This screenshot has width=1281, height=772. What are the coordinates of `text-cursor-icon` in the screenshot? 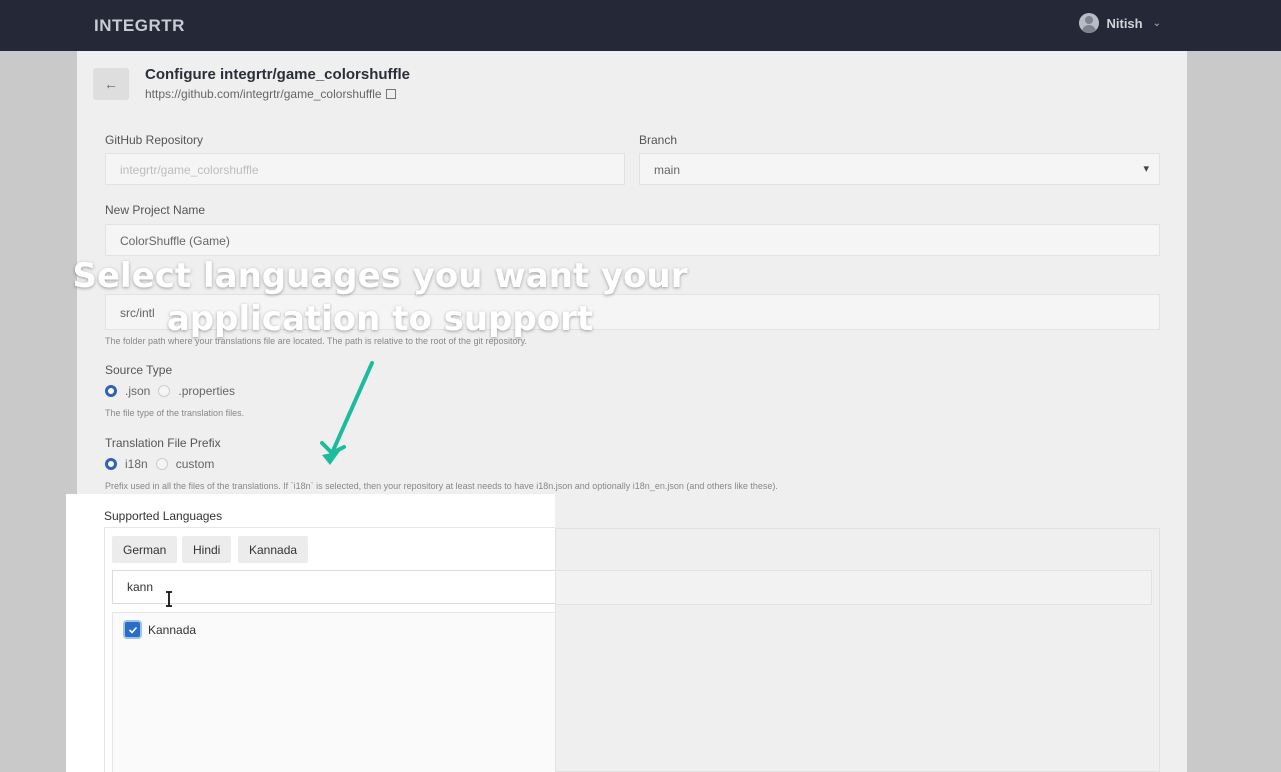 It's located at (169, 599).